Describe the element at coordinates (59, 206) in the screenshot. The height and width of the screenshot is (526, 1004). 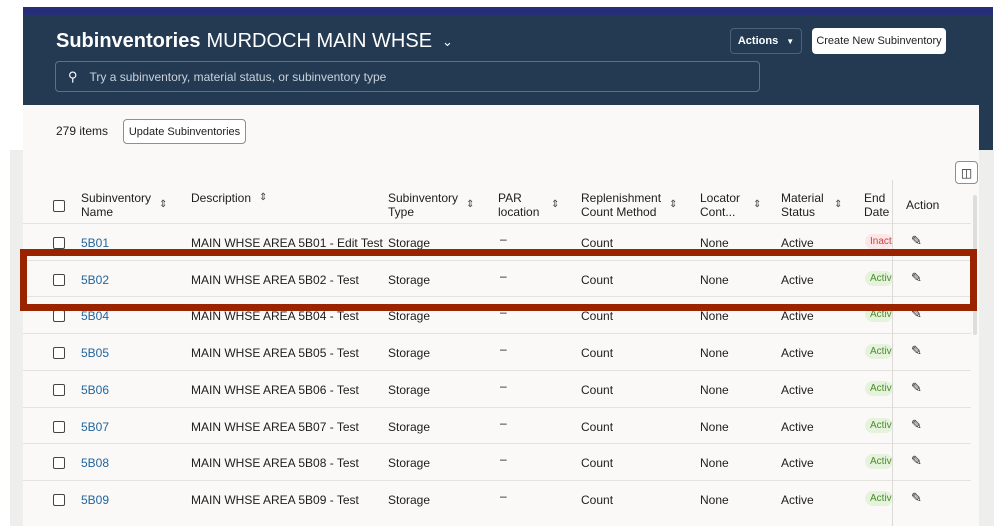
I see `select-all-checkbox` at that location.